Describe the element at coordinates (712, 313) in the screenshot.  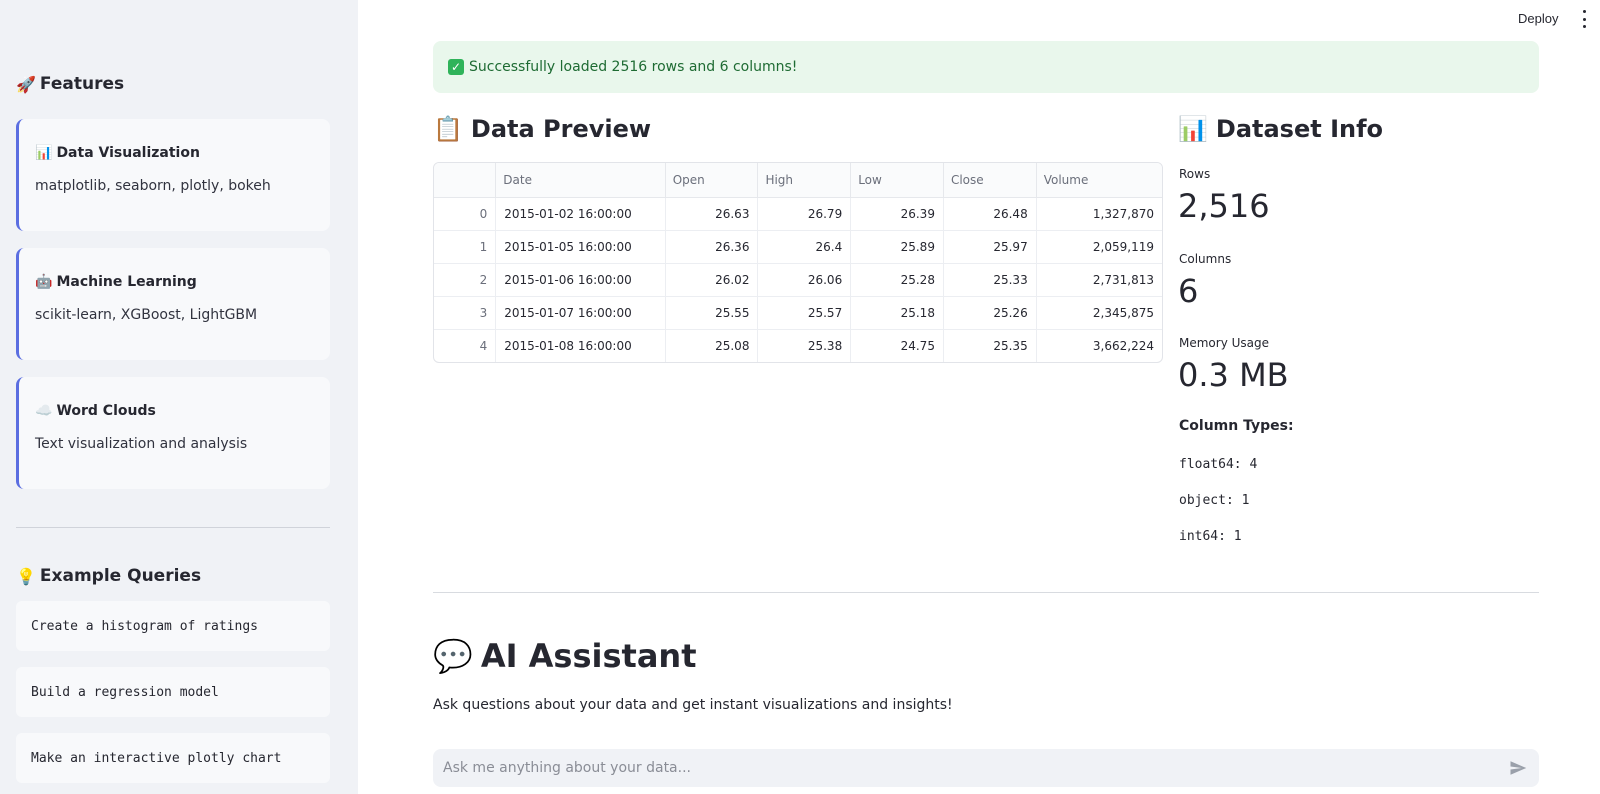
I see `table-cell: 25.55` at that location.